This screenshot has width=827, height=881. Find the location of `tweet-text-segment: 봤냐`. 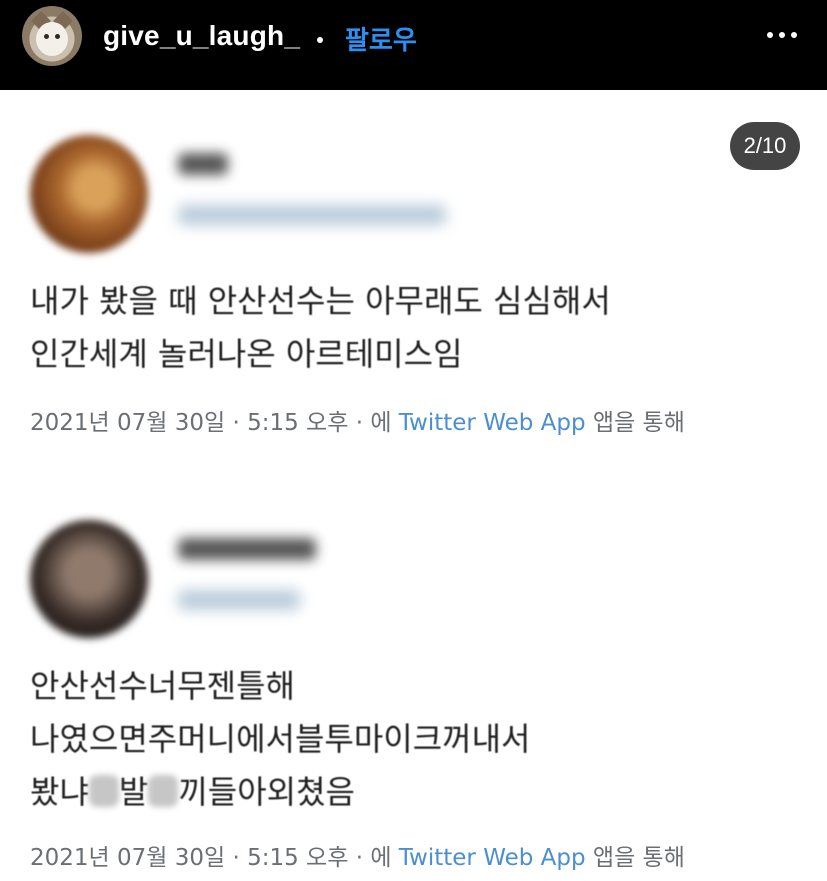

tweet-text-segment: 봤냐 is located at coordinates (59, 792).